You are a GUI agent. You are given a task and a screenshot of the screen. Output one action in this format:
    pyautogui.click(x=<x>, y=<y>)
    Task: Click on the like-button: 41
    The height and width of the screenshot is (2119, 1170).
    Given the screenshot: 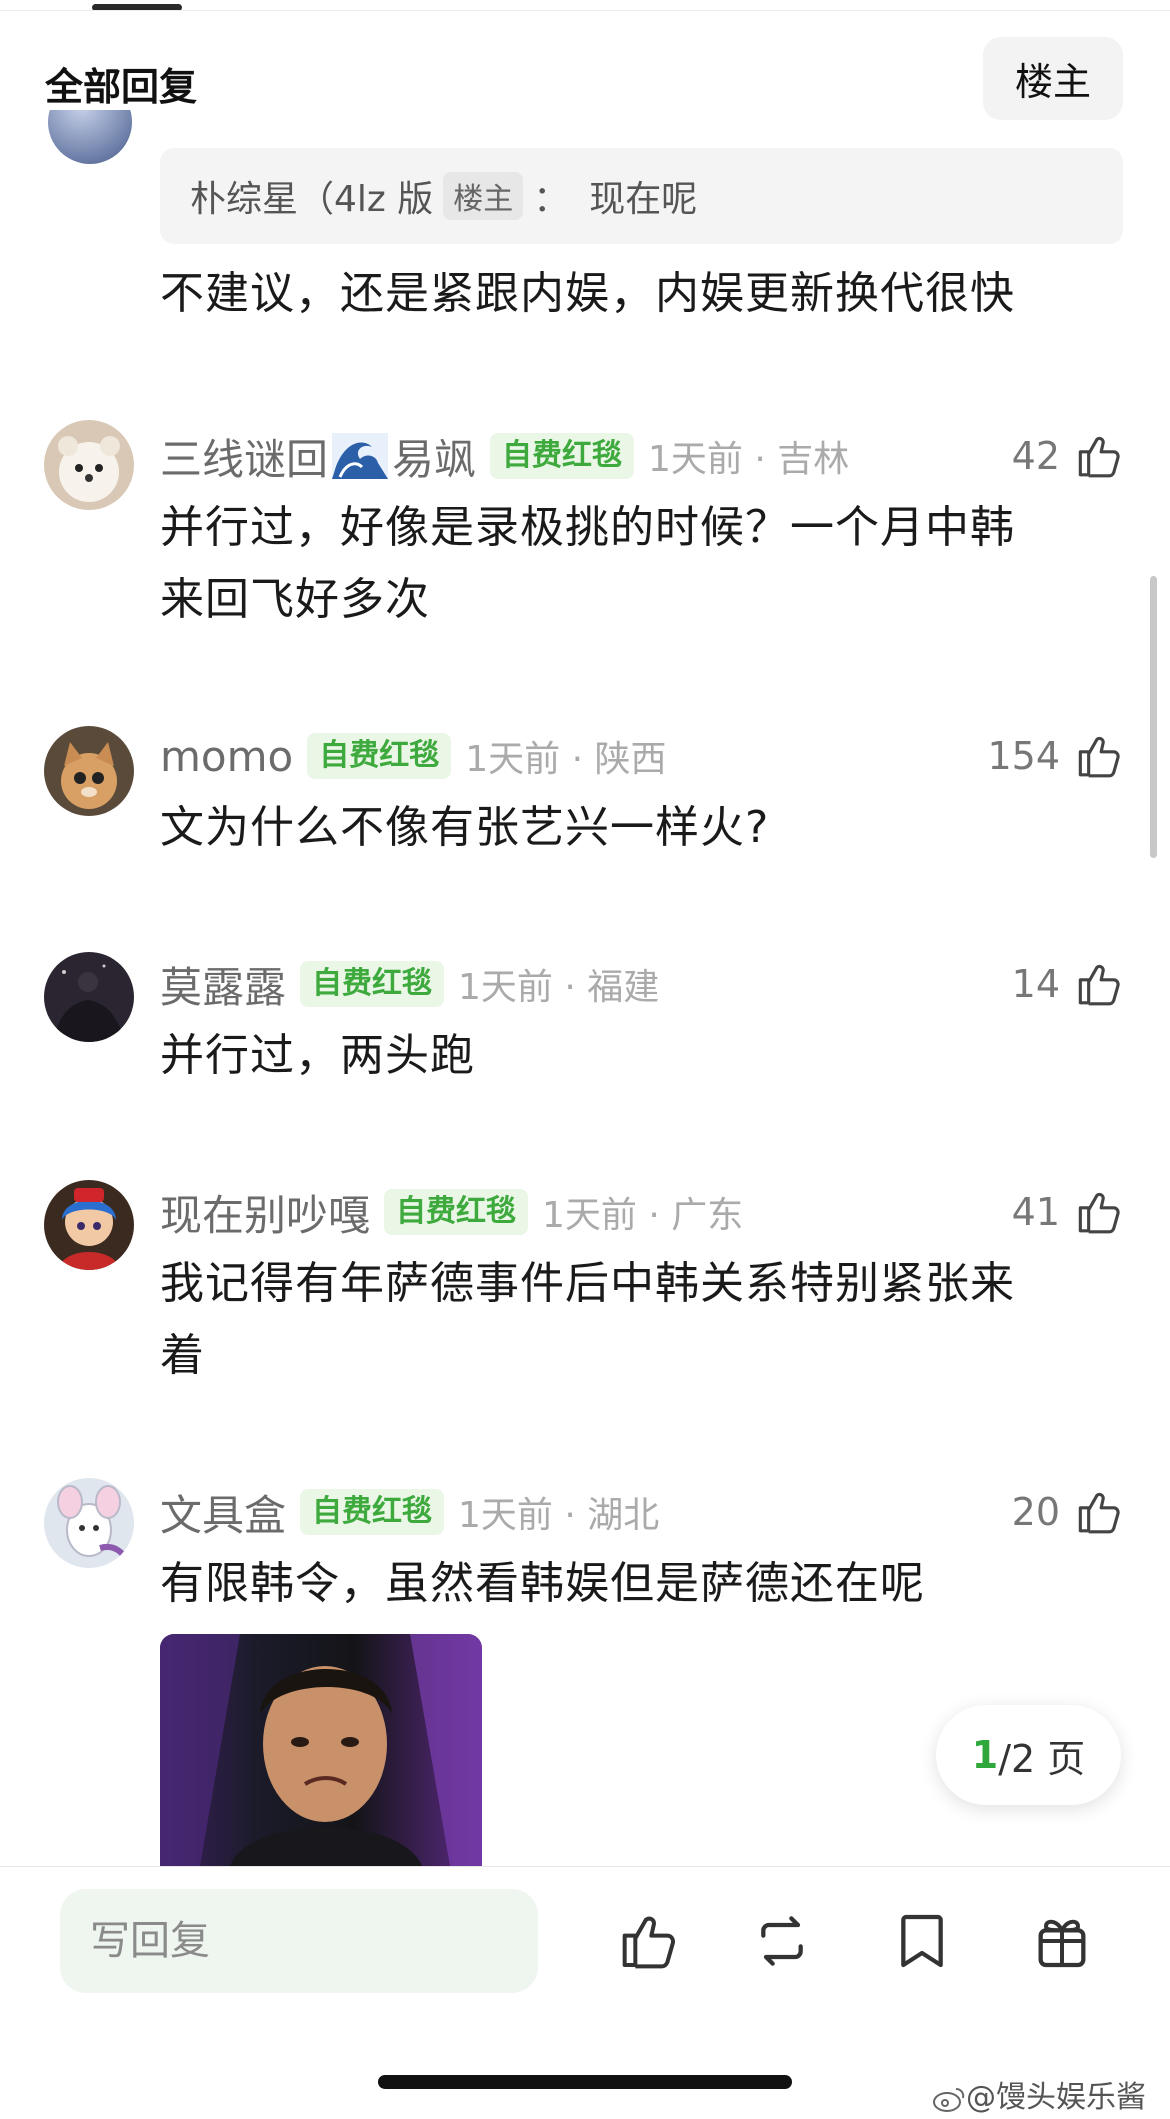 What is the action you would take?
    pyautogui.click(x=1067, y=1212)
    